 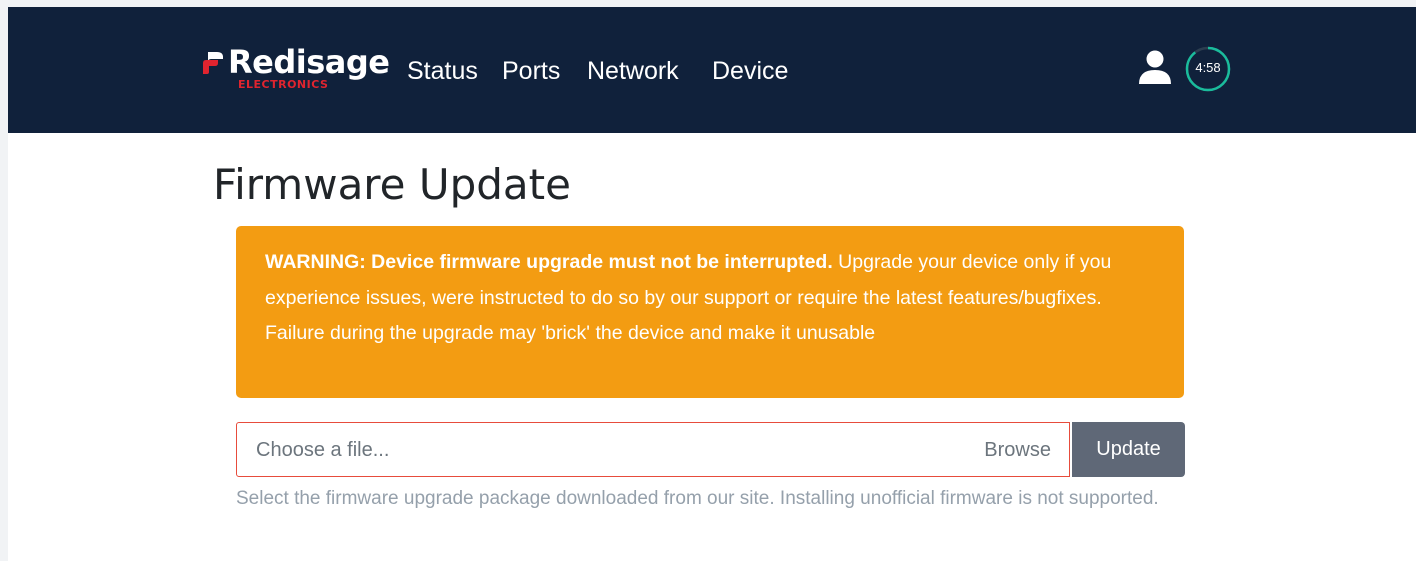 What do you see at coordinates (442, 71) in the screenshot?
I see `nav-status: Status` at bounding box center [442, 71].